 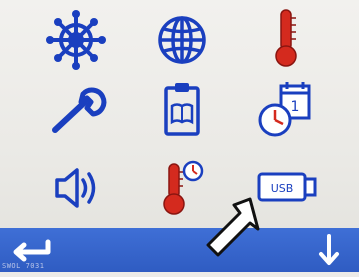 I want to click on calendar-day: 1, so click(x=295, y=107).